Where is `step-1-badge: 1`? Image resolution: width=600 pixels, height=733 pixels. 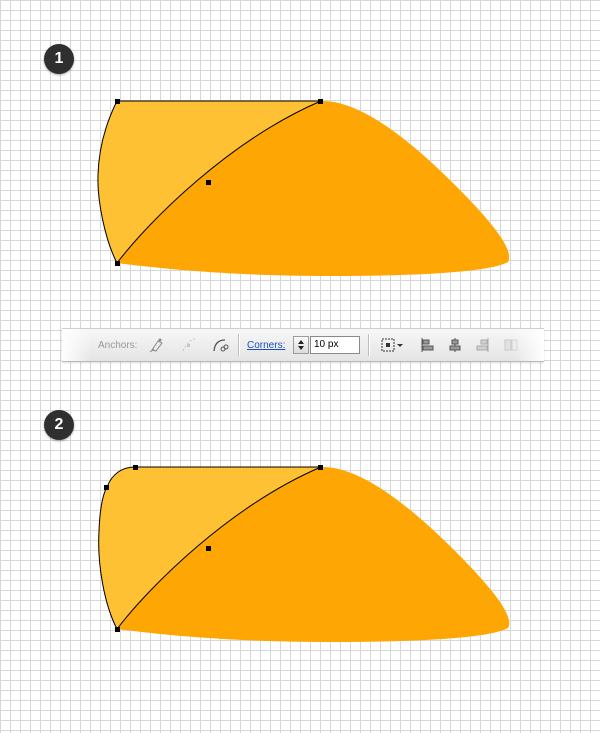 step-1-badge: 1 is located at coordinates (59, 59).